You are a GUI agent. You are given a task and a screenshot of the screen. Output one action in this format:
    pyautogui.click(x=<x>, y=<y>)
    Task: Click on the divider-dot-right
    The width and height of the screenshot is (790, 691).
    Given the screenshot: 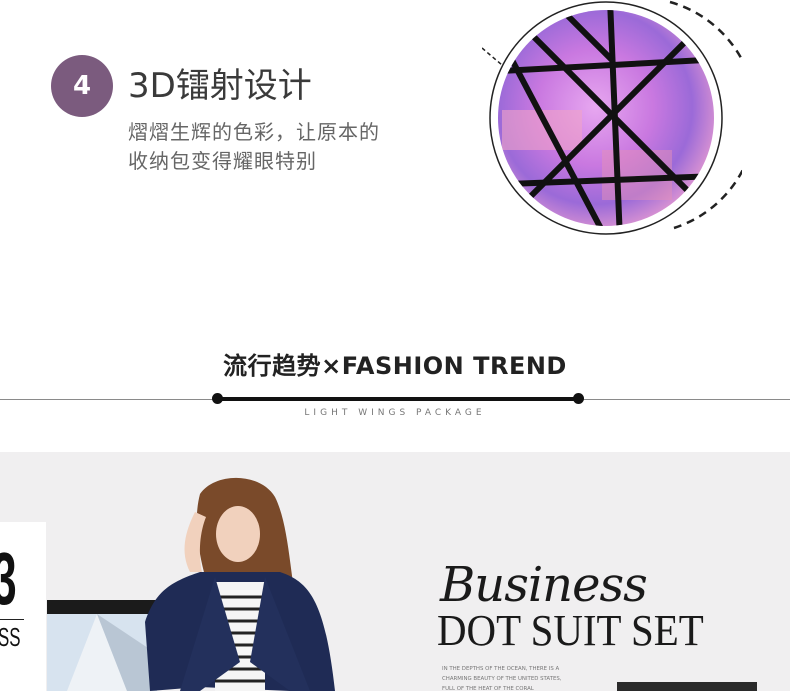 What is the action you would take?
    pyautogui.click(x=578, y=398)
    